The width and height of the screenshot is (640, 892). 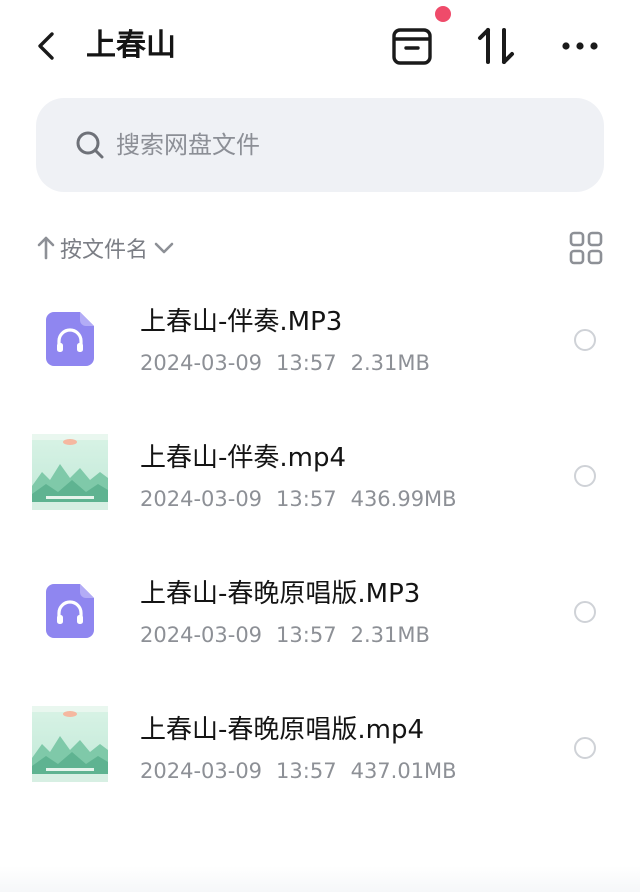 What do you see at coordinates (243, 458) in the screenshot?
I see `file-name: 上春山-伴奏.mp4` at bounding box center [243, 458].